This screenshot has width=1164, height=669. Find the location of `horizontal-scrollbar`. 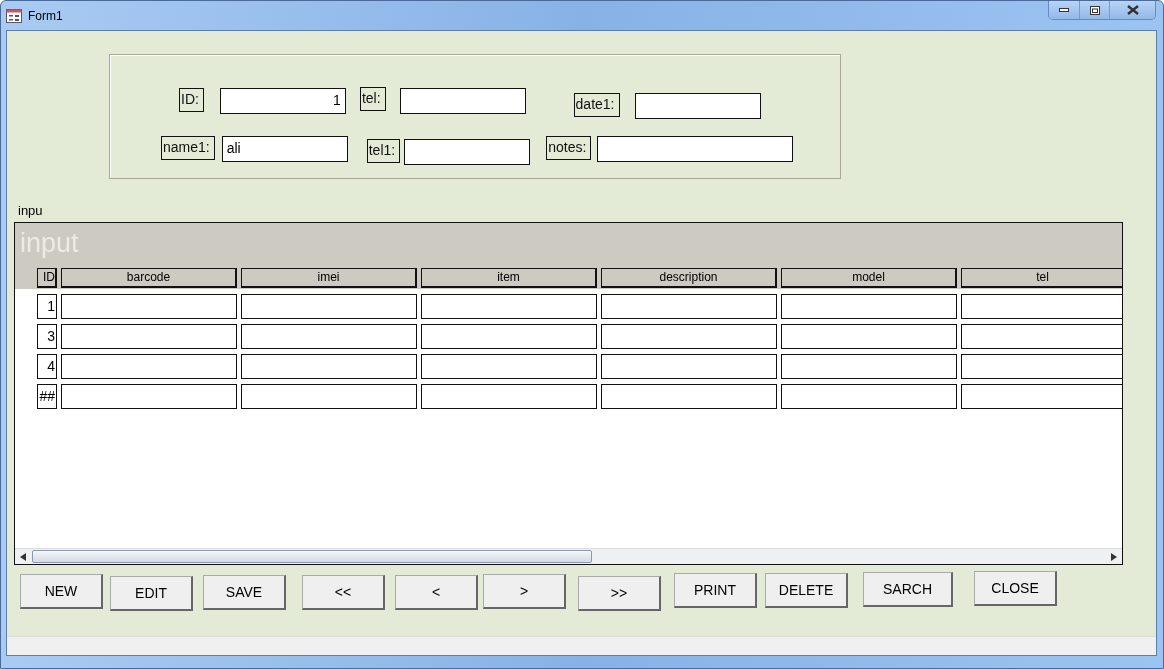

horizontal-scrollbar is located at coordinates (568, 556).